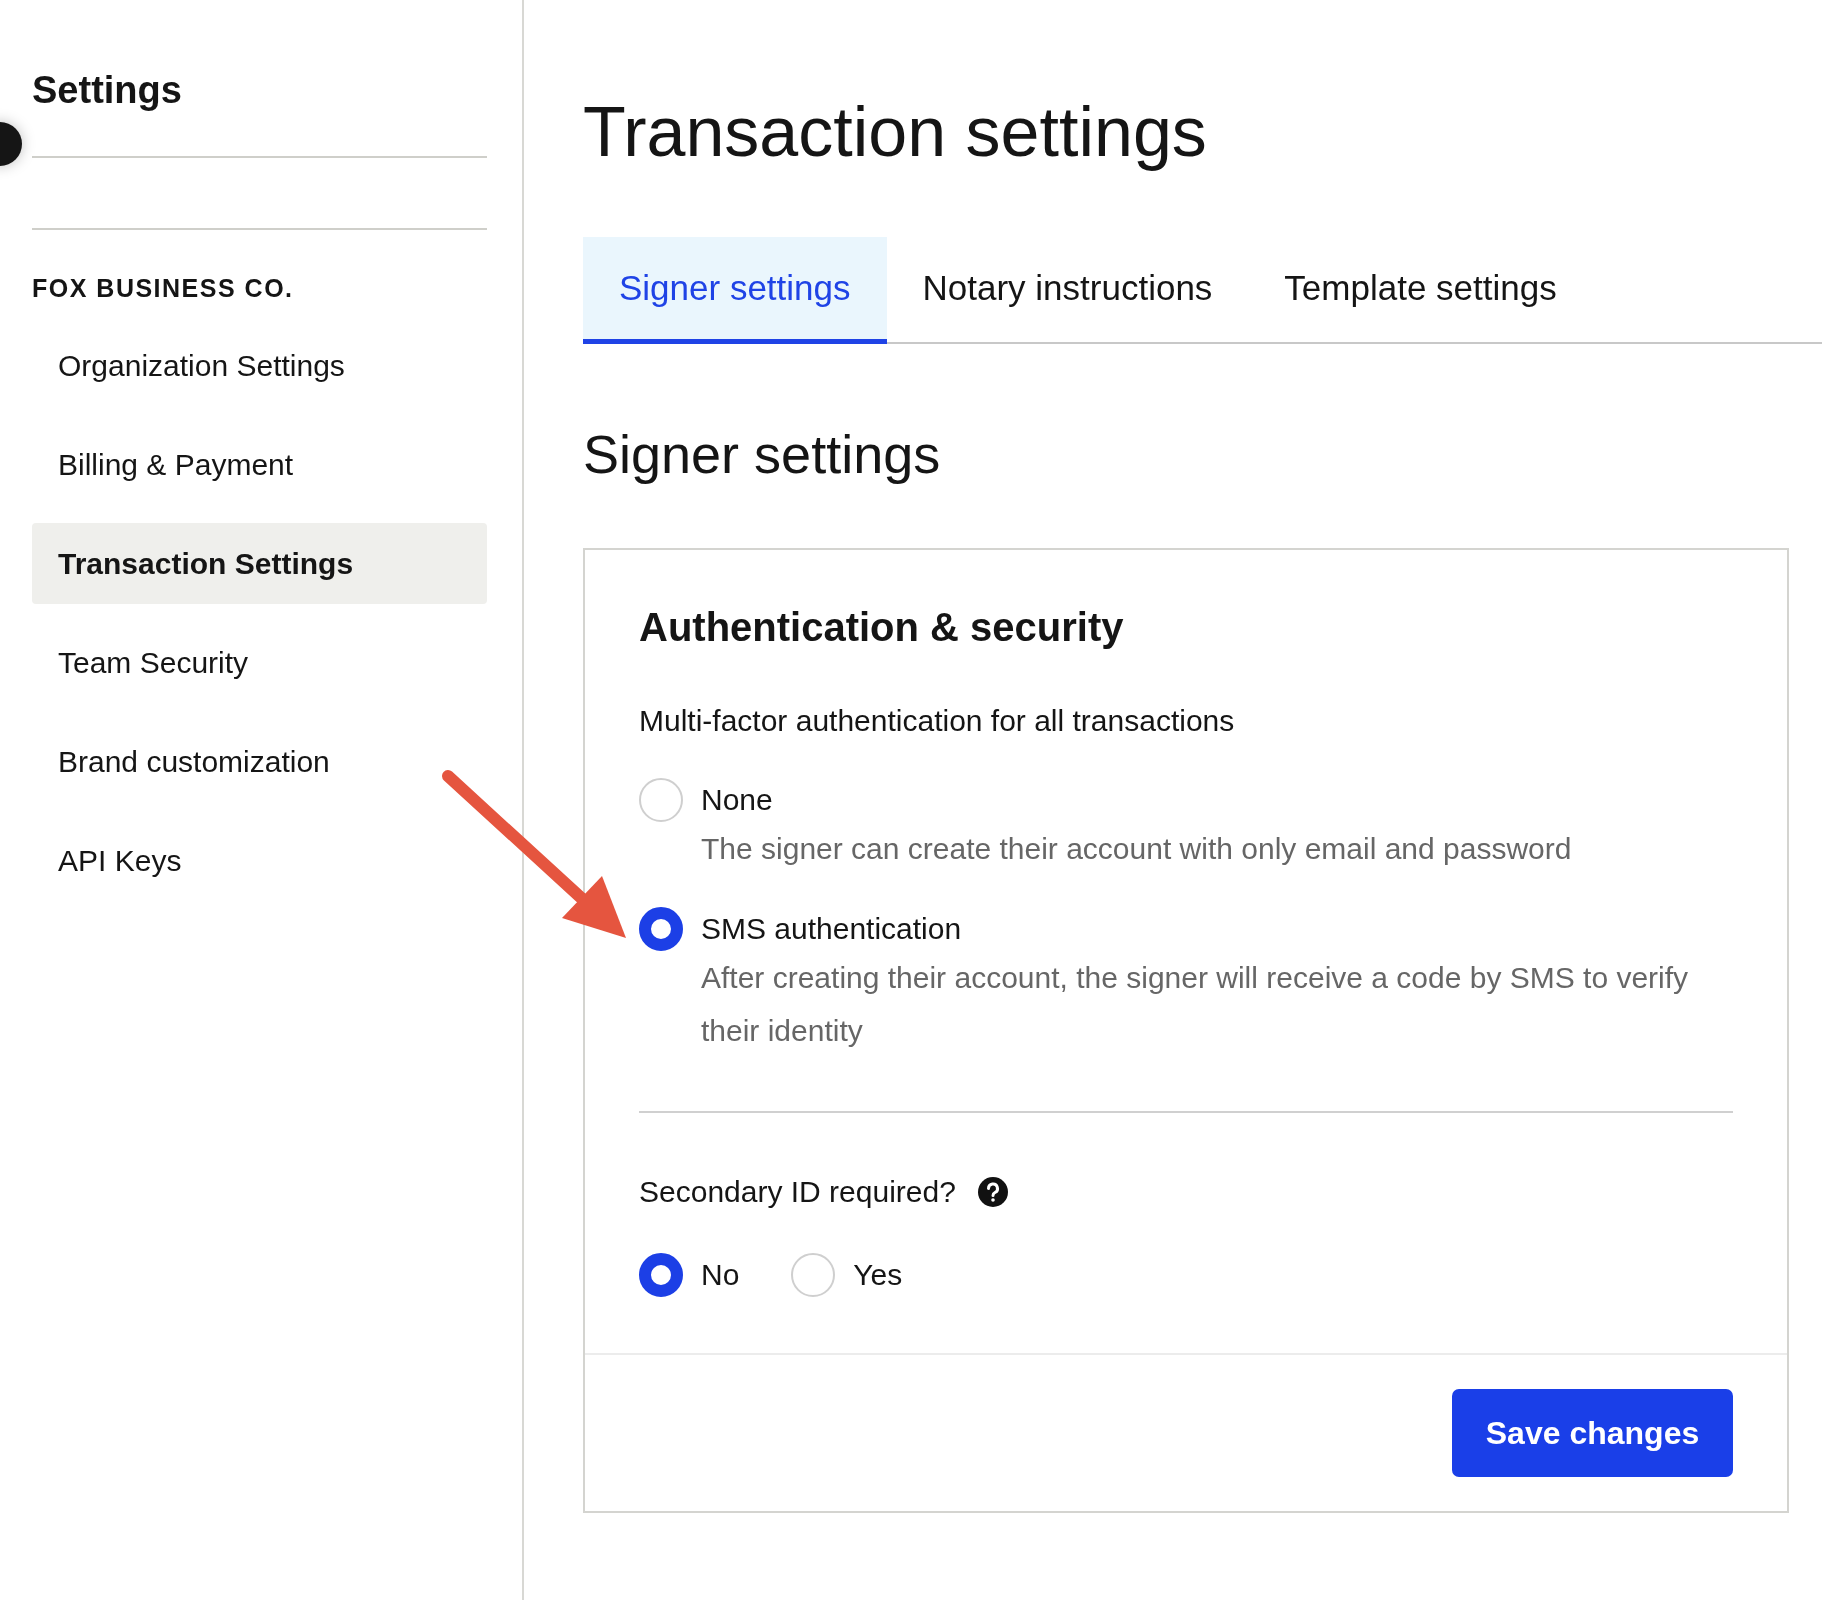  What do you see at coordinates (895, 132) in the screenshot?
I see `page-title: Transaction settings` at bounding box center [895, 132].